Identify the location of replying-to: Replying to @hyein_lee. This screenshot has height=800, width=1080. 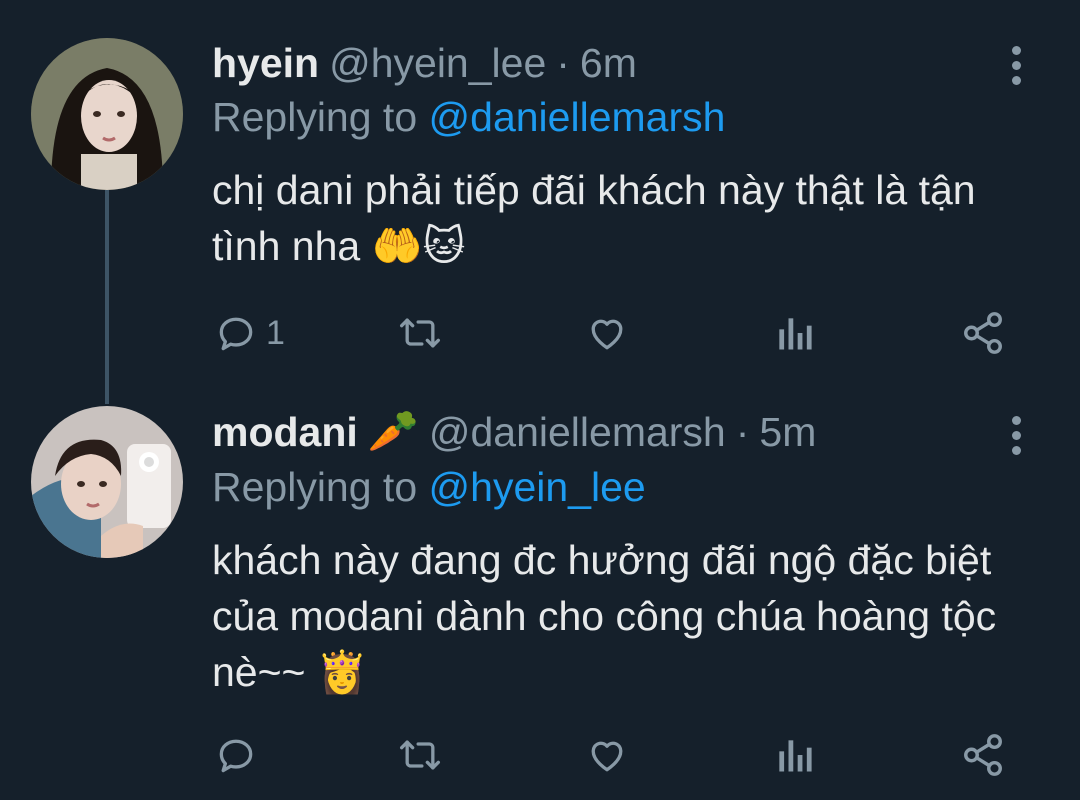
(429, 487).